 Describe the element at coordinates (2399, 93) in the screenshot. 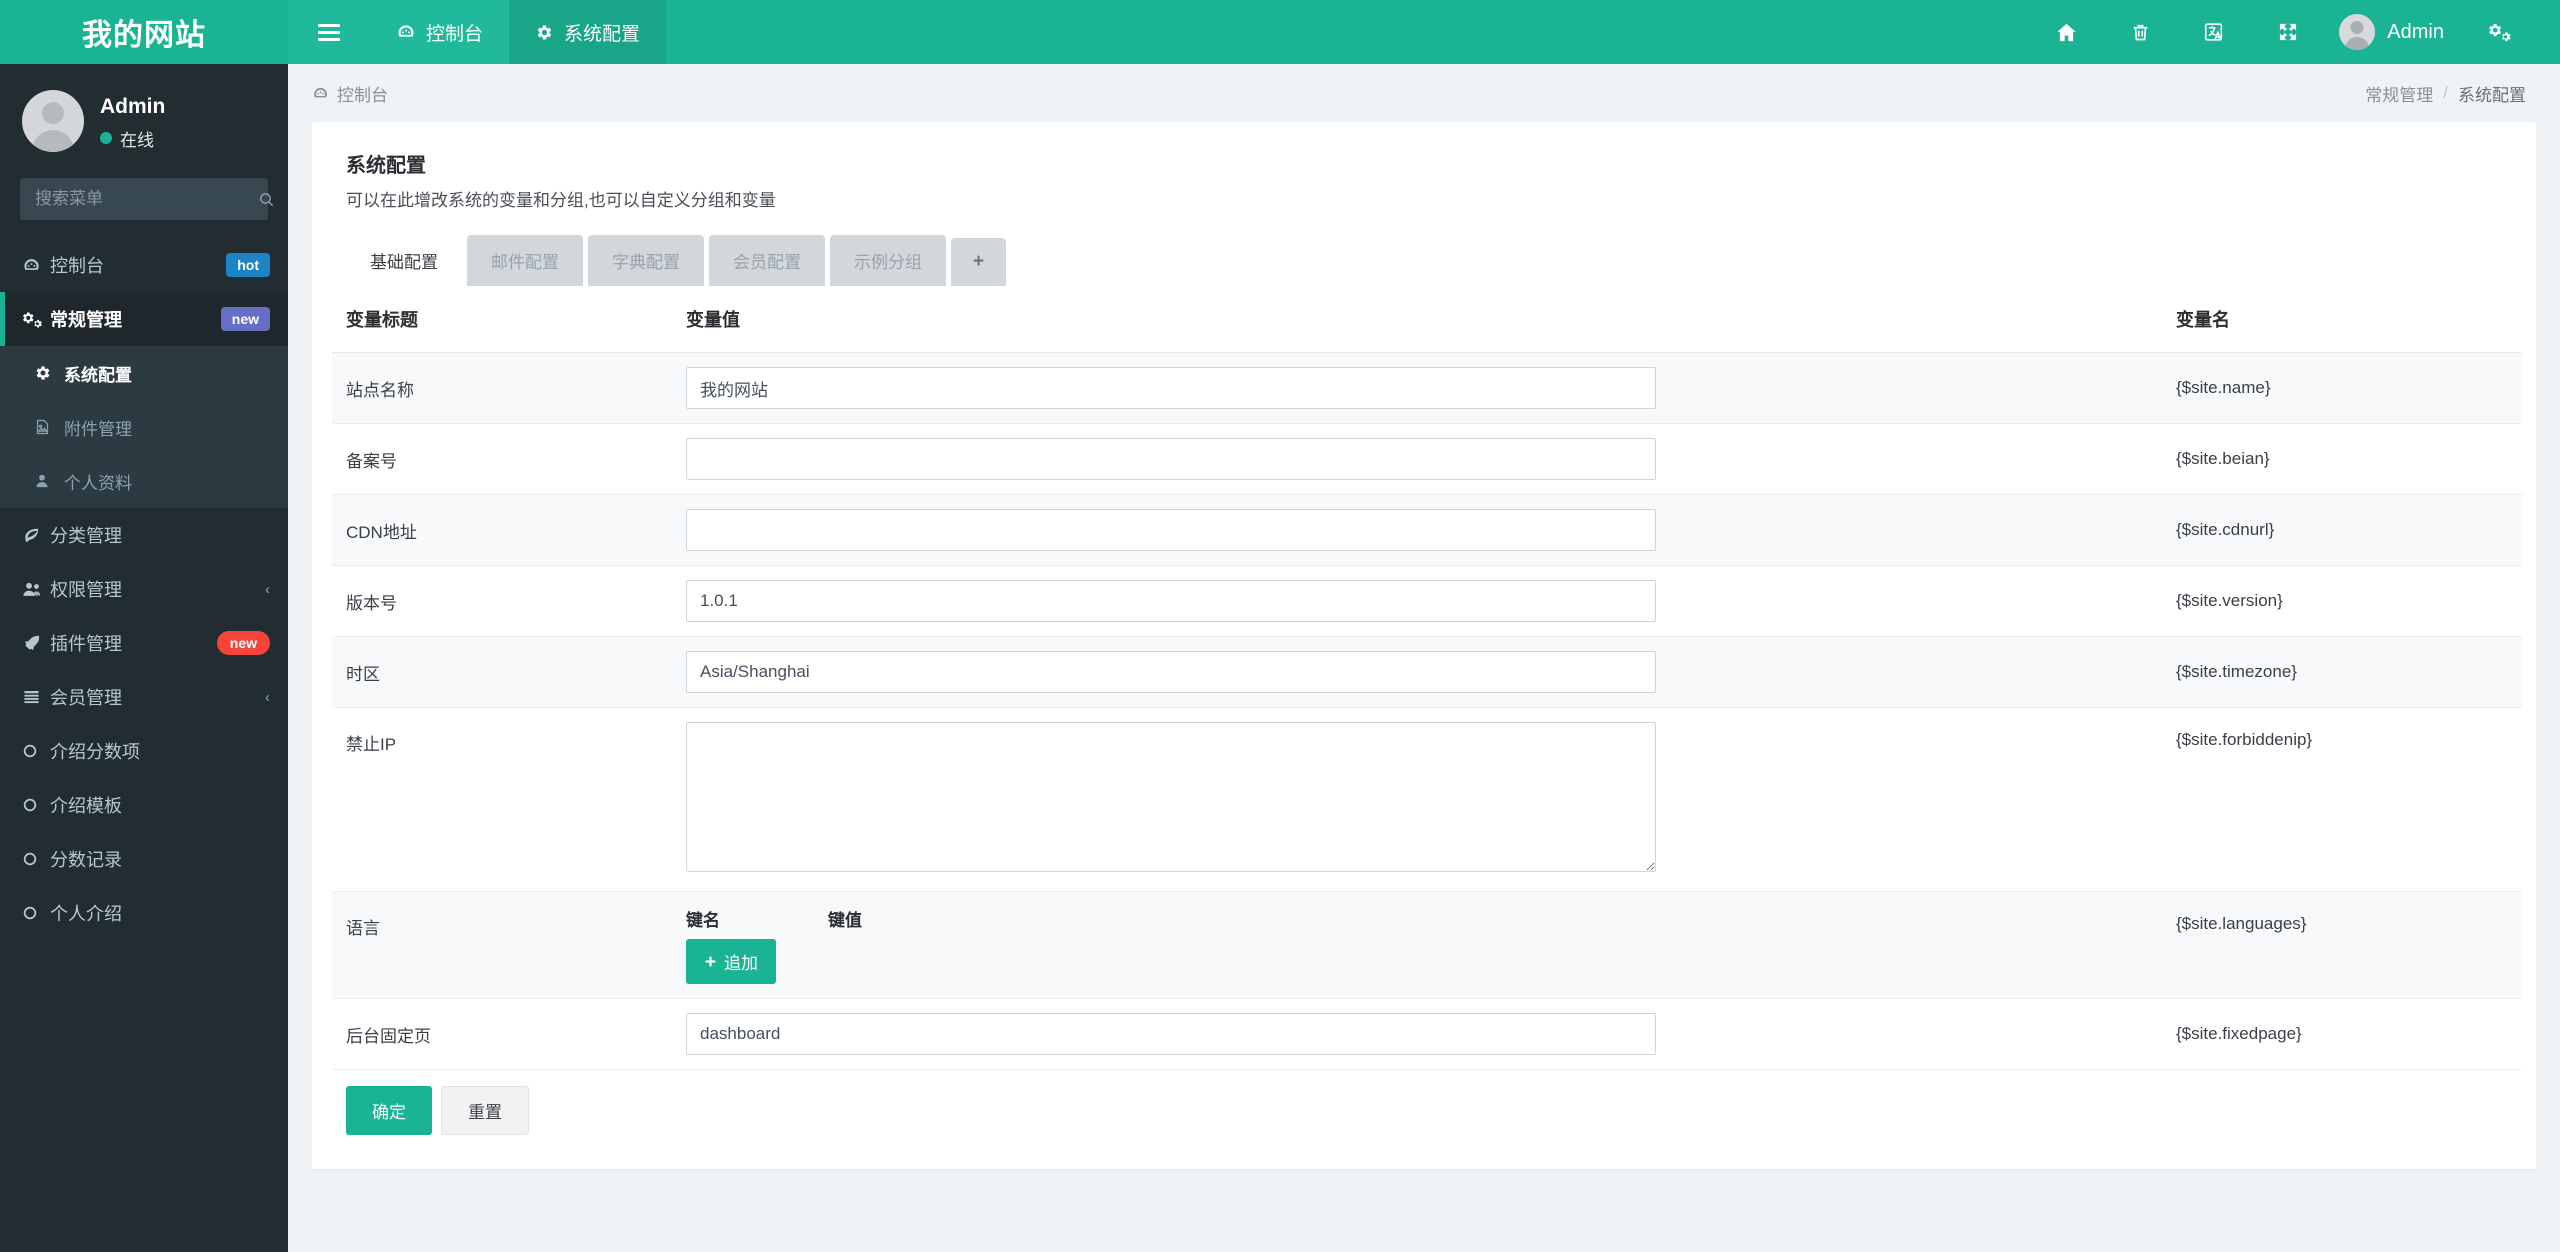

I see `breadcrumb-item-general: 常规管理` at that location.